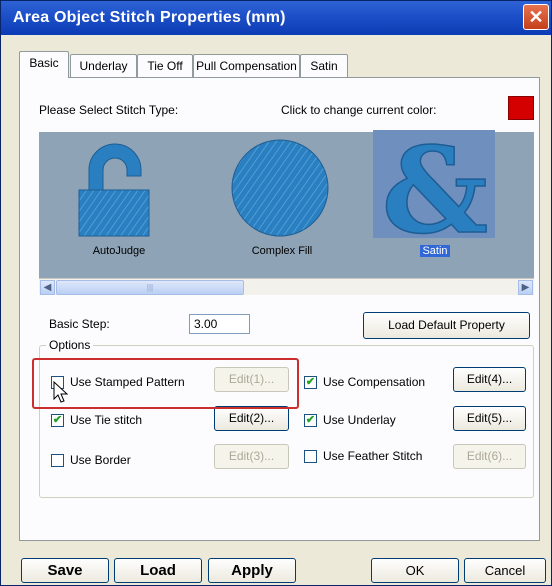 The width and height of the screenshot is (552, 586). I want to click on close-icon: ✕, so click(536, 17).